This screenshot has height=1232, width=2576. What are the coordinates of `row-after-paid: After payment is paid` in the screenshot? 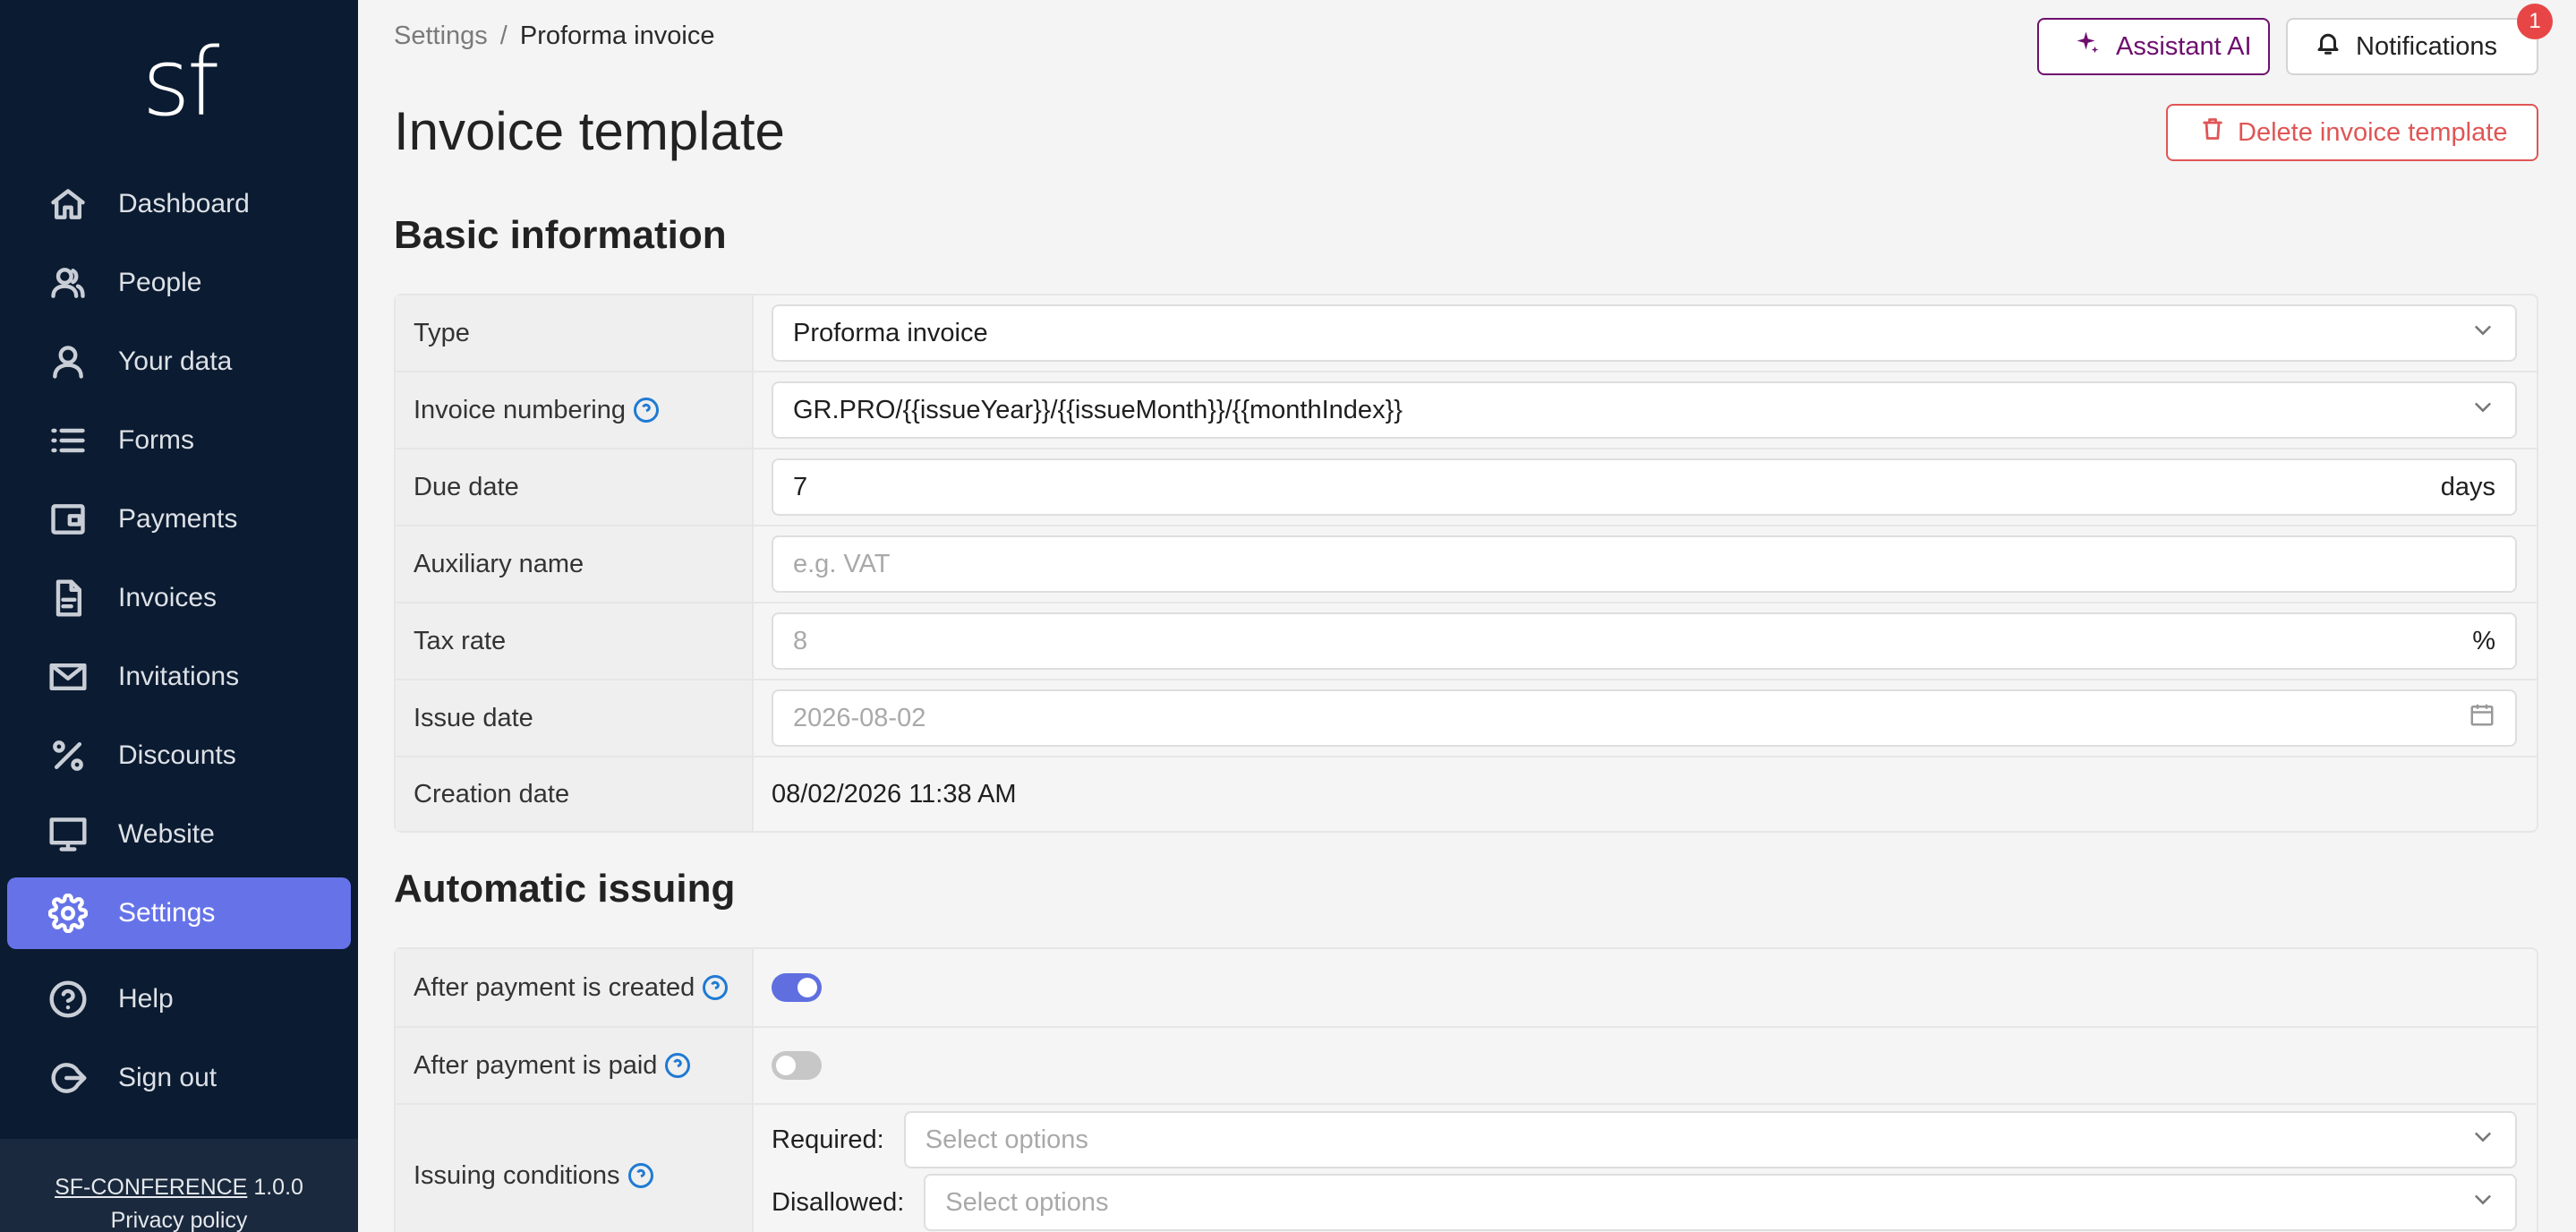 It's located at (1466, 1064).